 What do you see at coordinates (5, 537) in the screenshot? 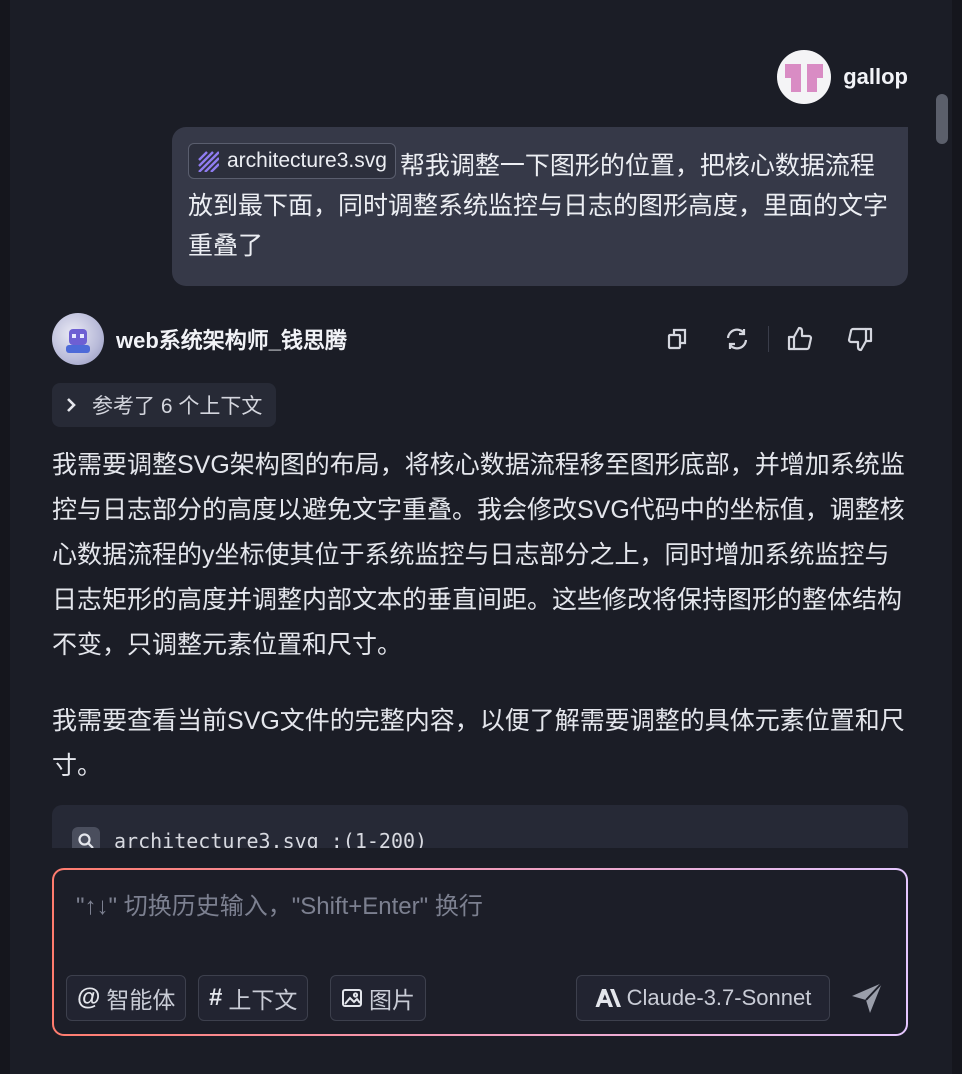
I see `left-edge` at bounding box center [5, 537].